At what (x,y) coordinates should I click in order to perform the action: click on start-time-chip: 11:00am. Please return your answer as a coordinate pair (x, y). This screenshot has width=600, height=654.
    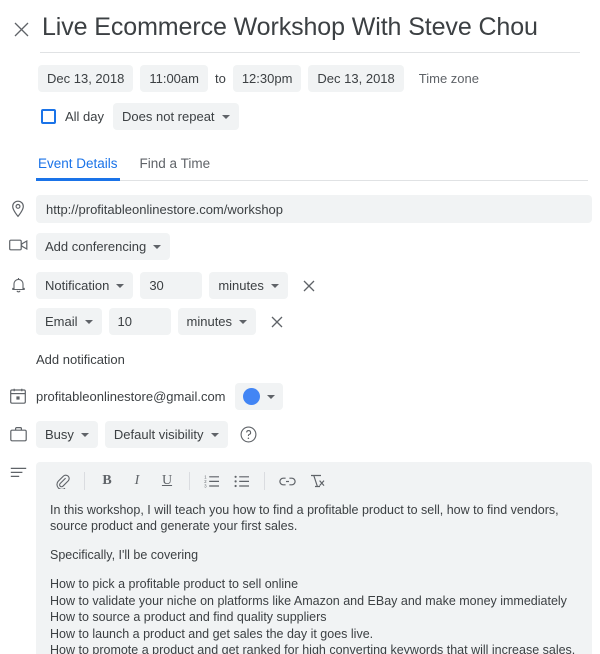
    Looking at the image, I should click on (174, 78).